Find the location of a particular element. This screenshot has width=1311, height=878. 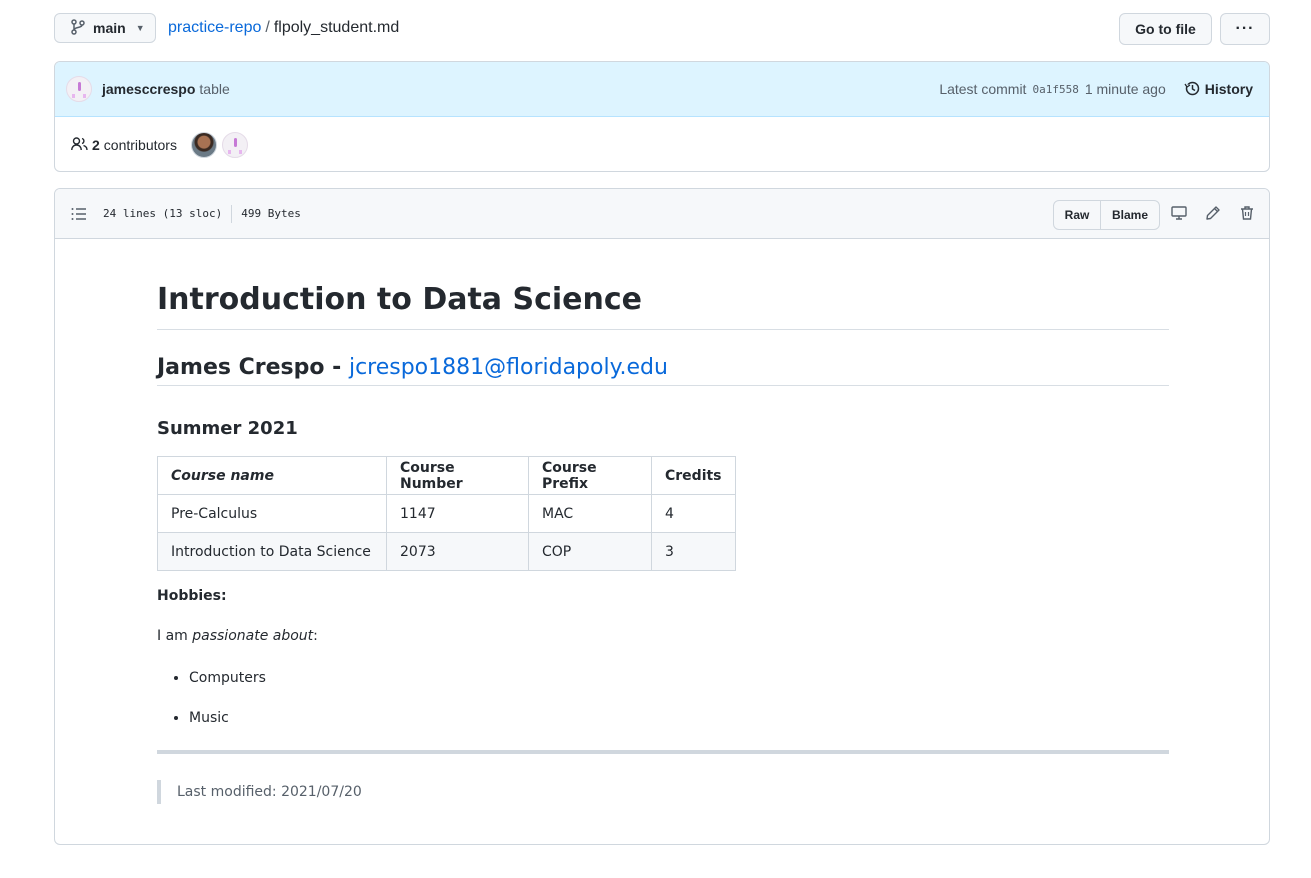

student-name: James Crespo - is located at coordinates (253, 367).